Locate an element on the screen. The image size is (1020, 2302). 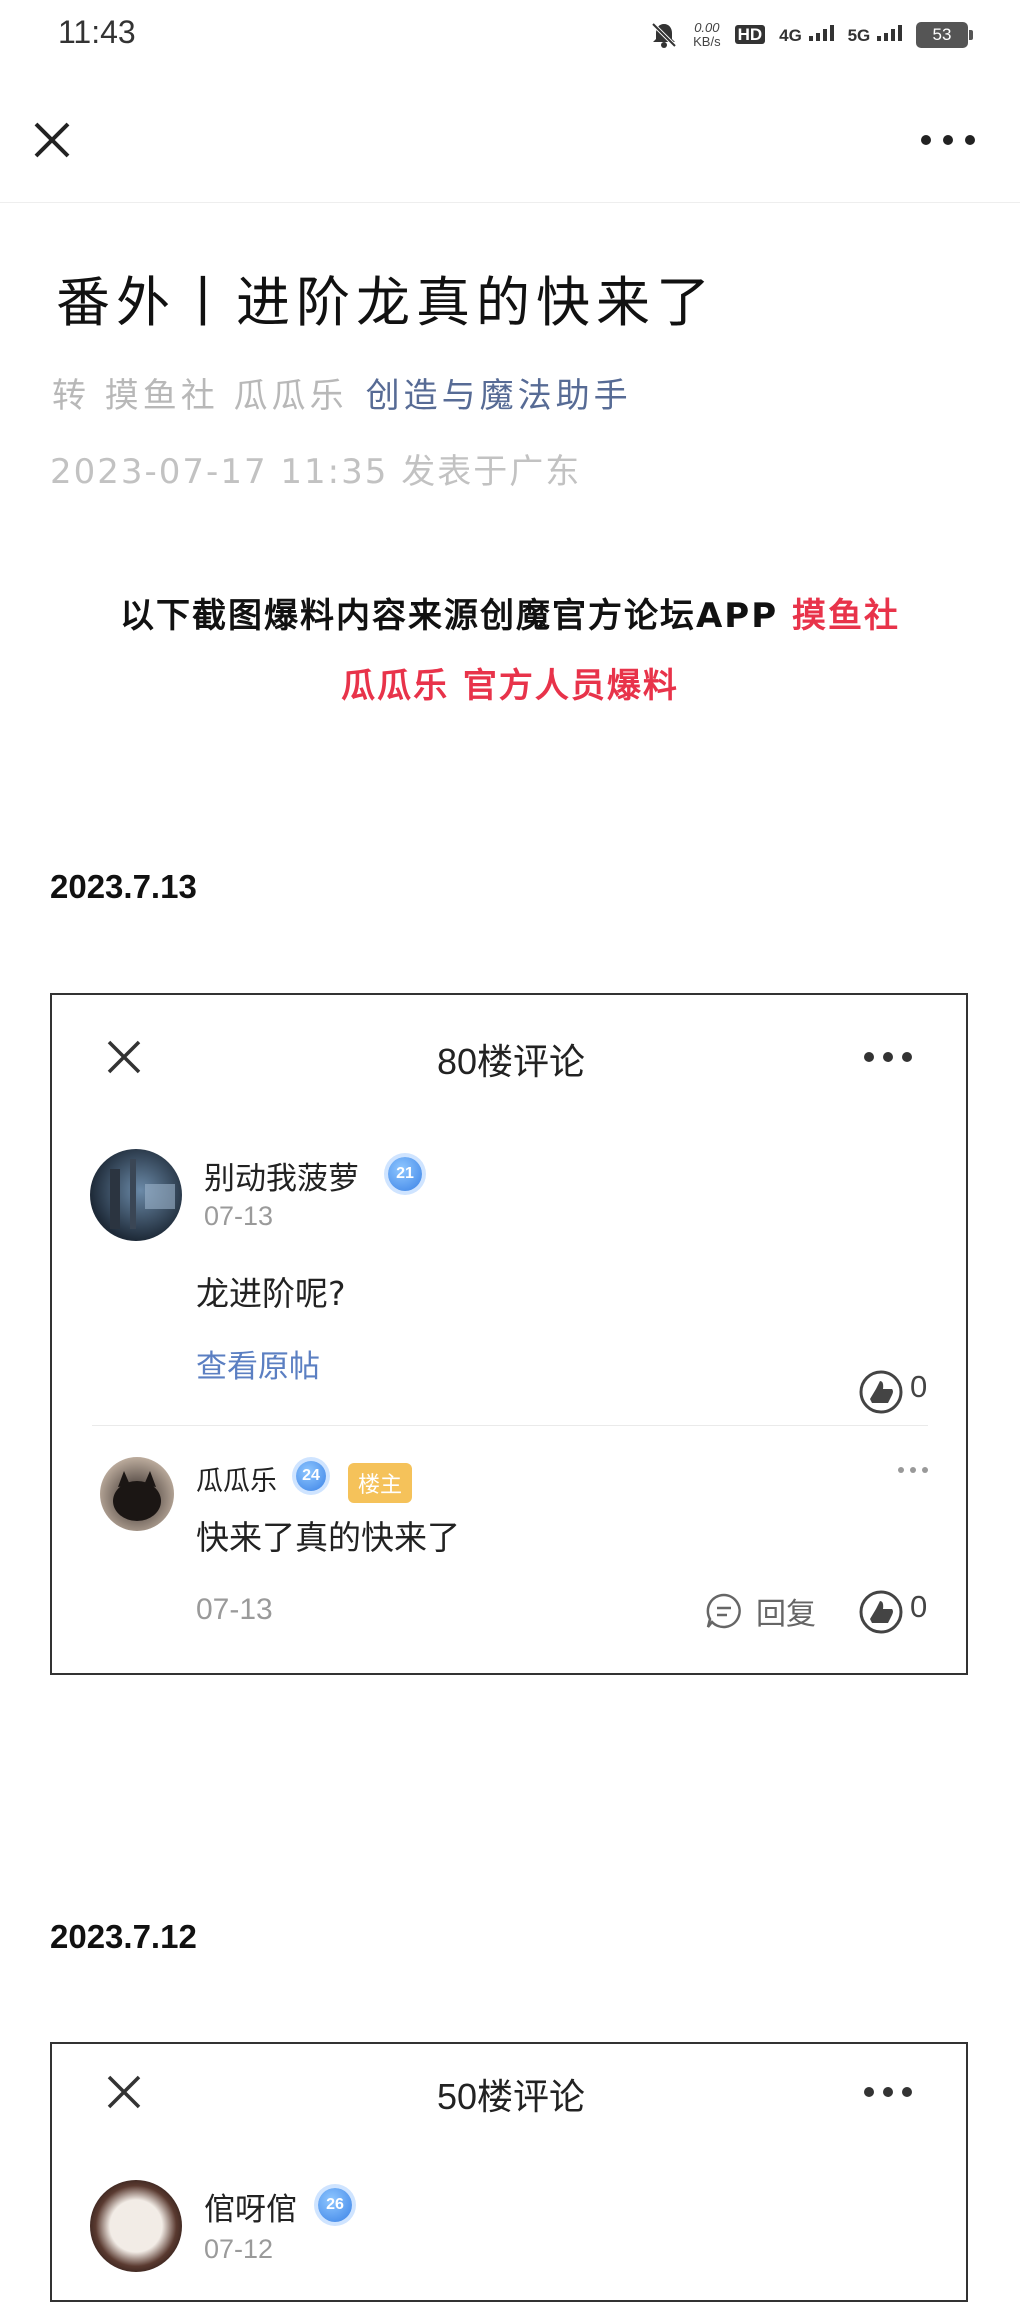
post-username: 倌呀倌 is located at coordinates (250, 2210).